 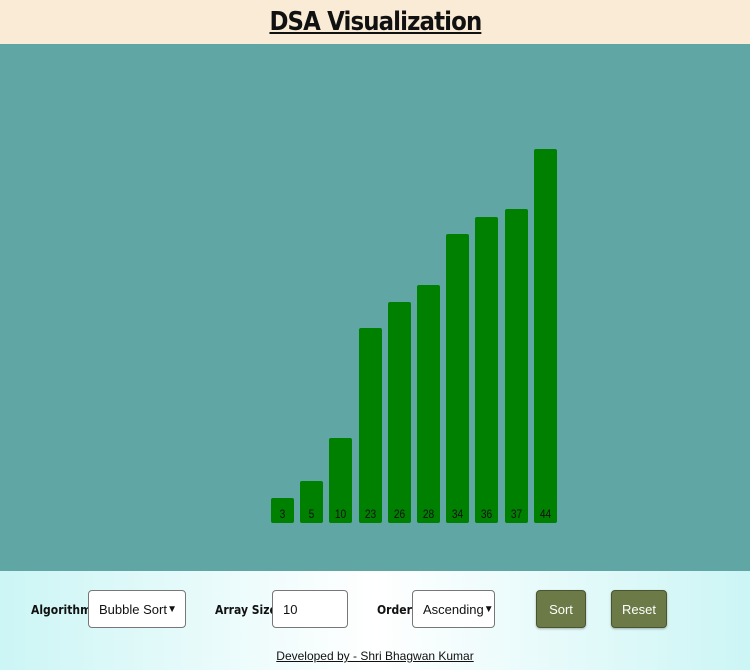 I want to click on developer-credit-link: Developed by - Shri Bhagwan Kumar, so click(x=375, y=656).